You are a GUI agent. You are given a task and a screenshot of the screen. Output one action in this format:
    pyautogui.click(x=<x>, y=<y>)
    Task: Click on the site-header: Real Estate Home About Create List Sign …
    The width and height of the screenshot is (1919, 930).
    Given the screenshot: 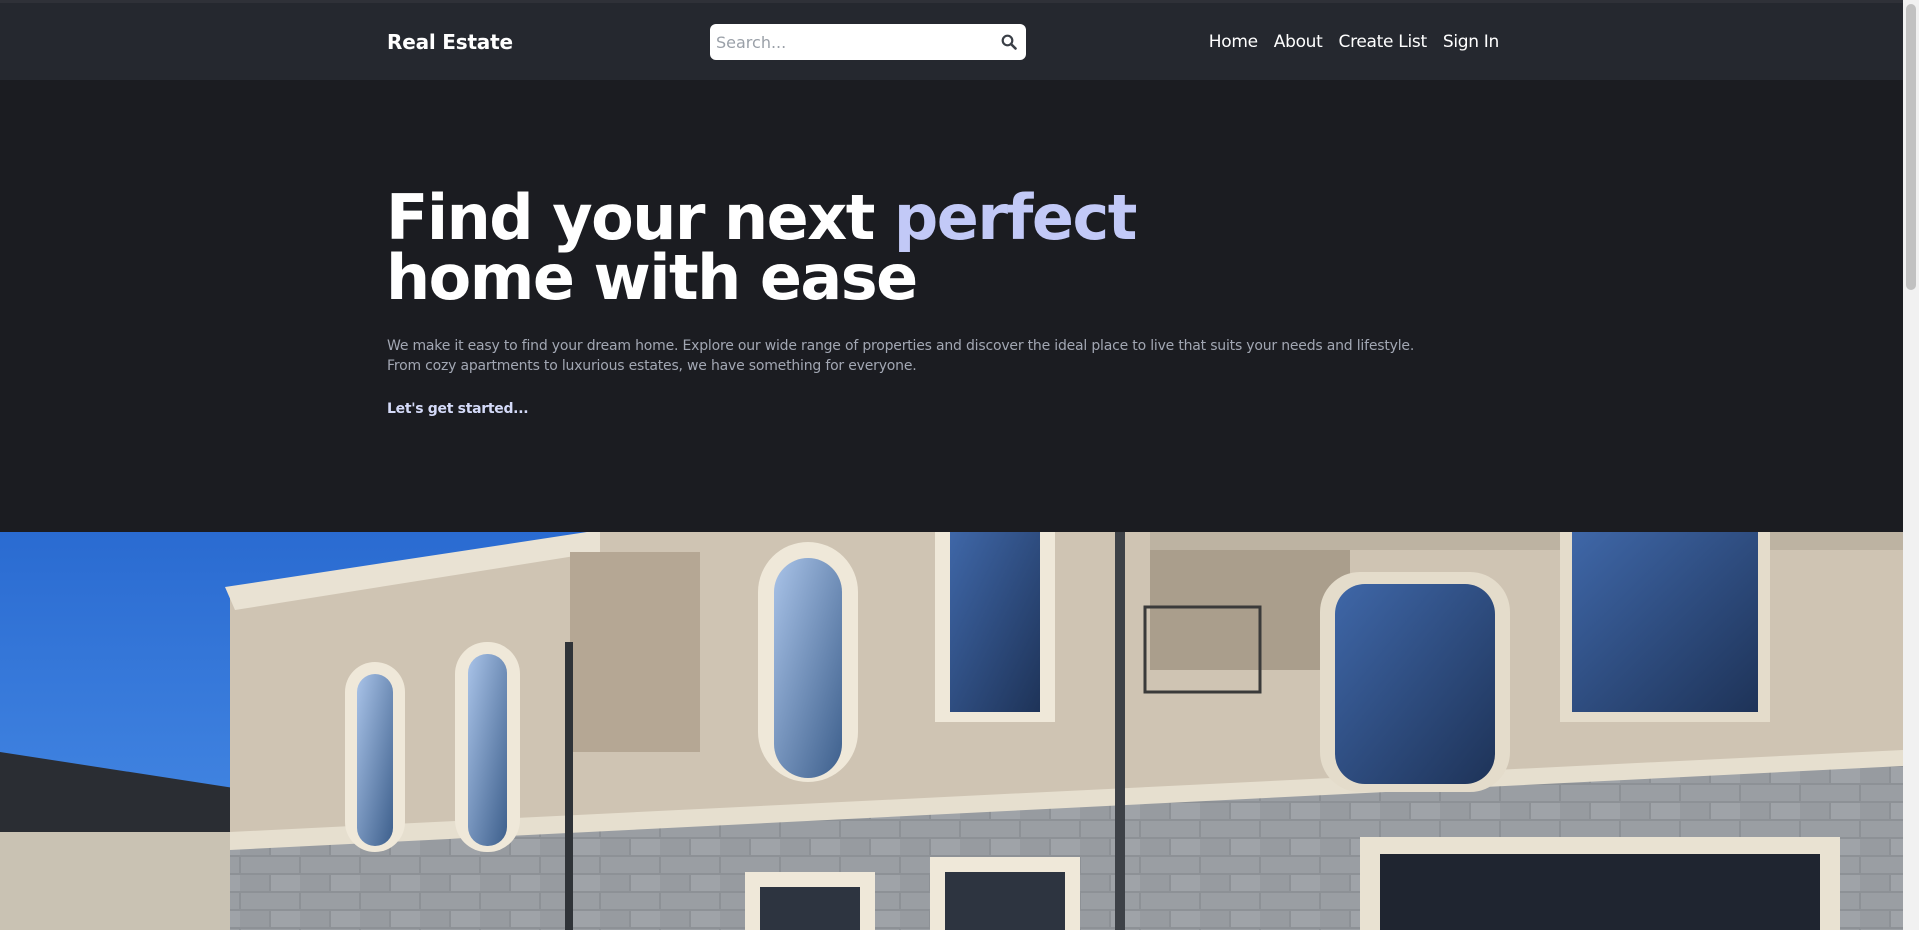 What is the action you would take?
    pyautogui.click(x=951, y=41)
    